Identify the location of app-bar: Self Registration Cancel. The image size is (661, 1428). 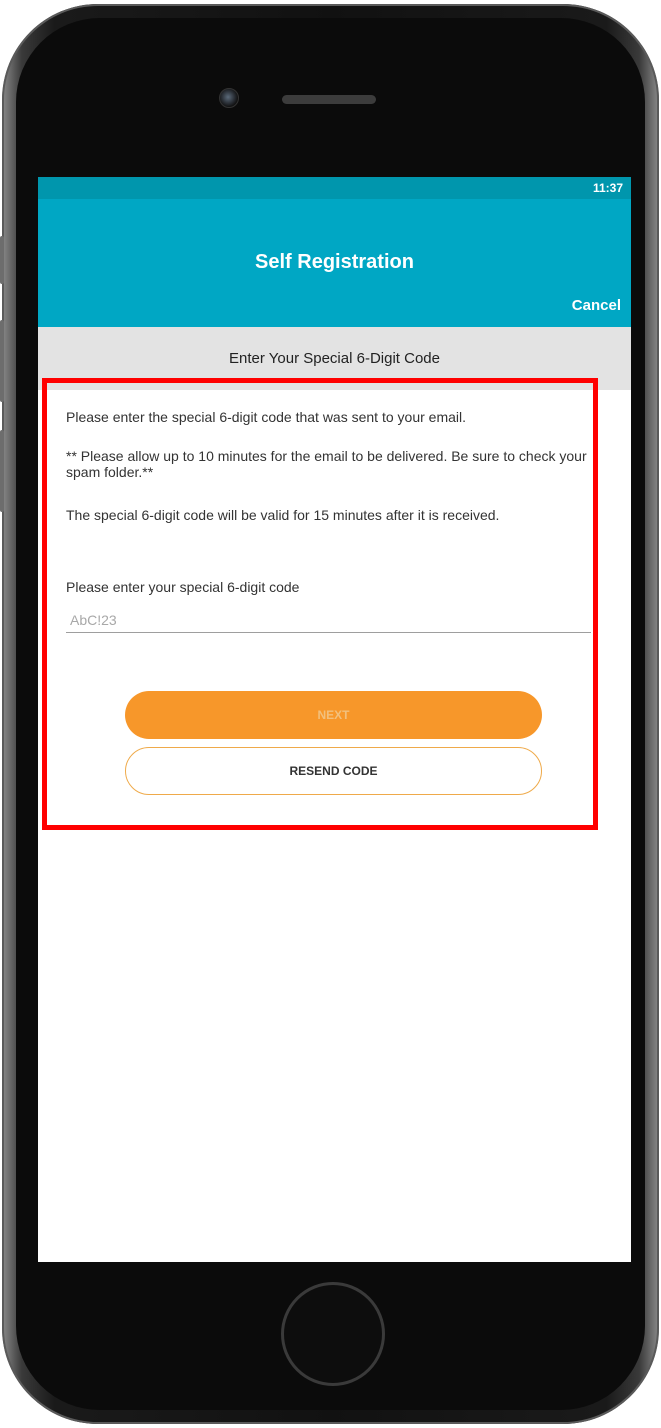
(334, 263).